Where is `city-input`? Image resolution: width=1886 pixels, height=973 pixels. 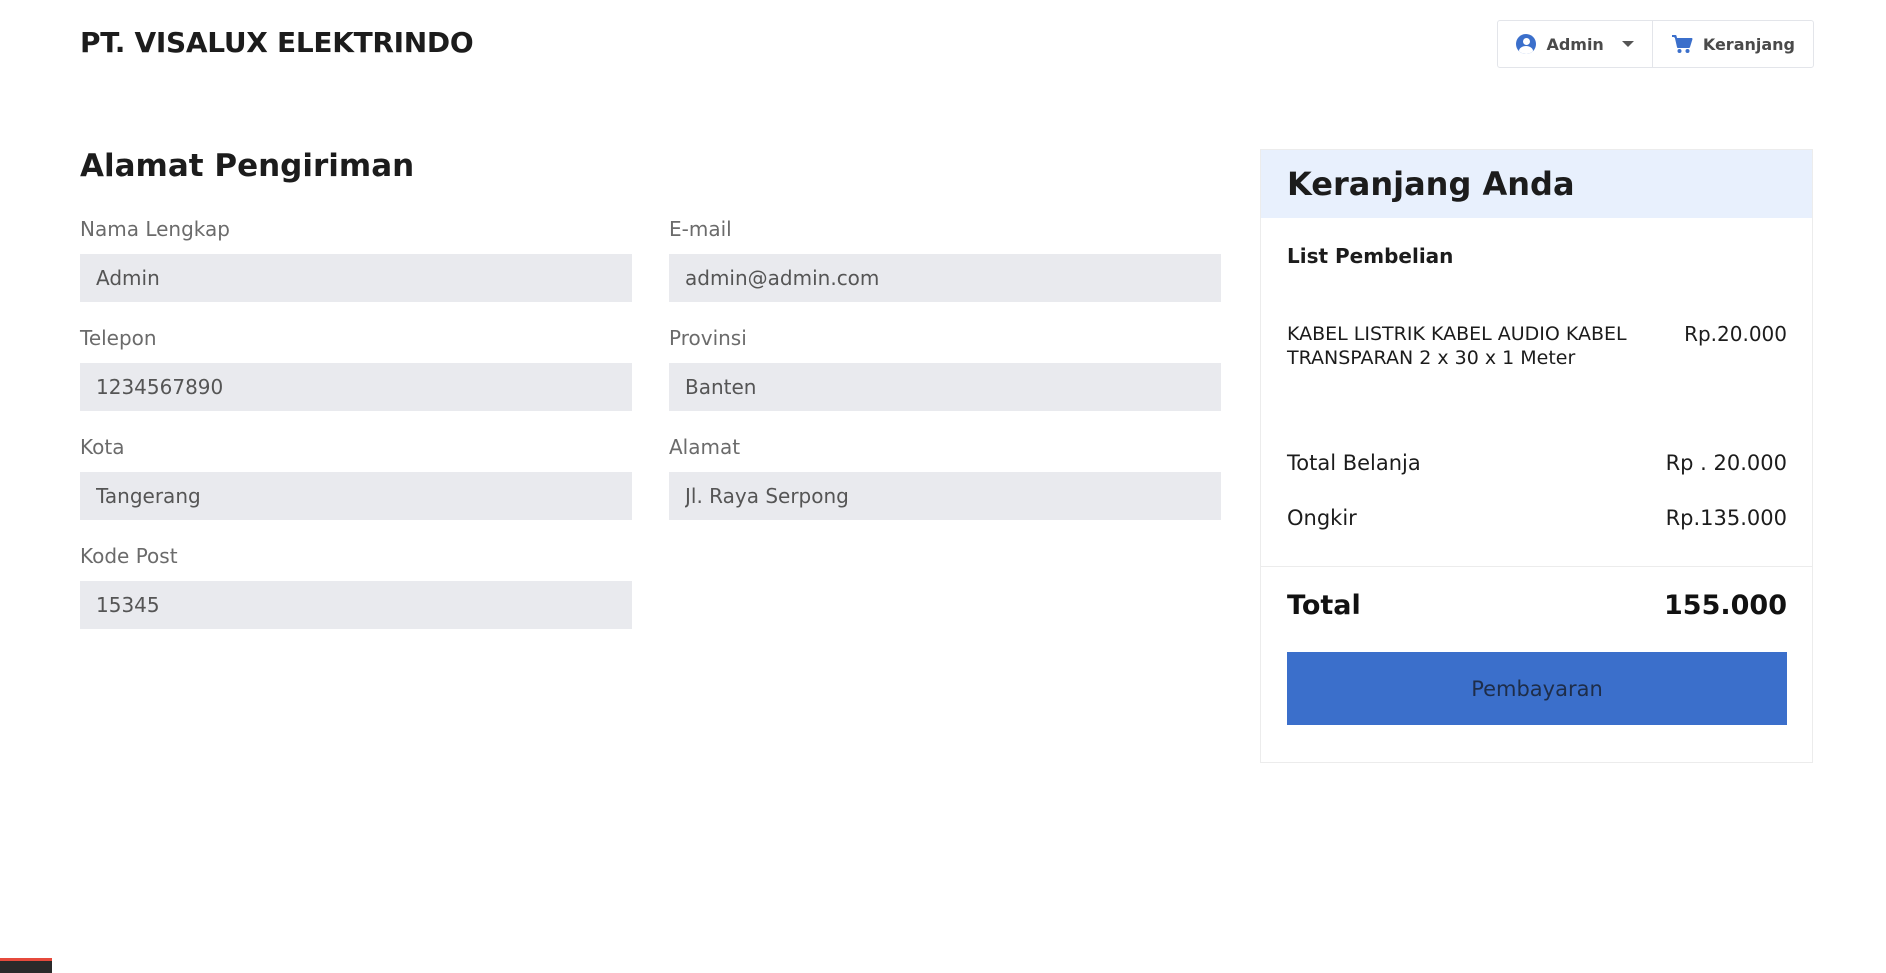 city-input is located at coordinates (356, 496).